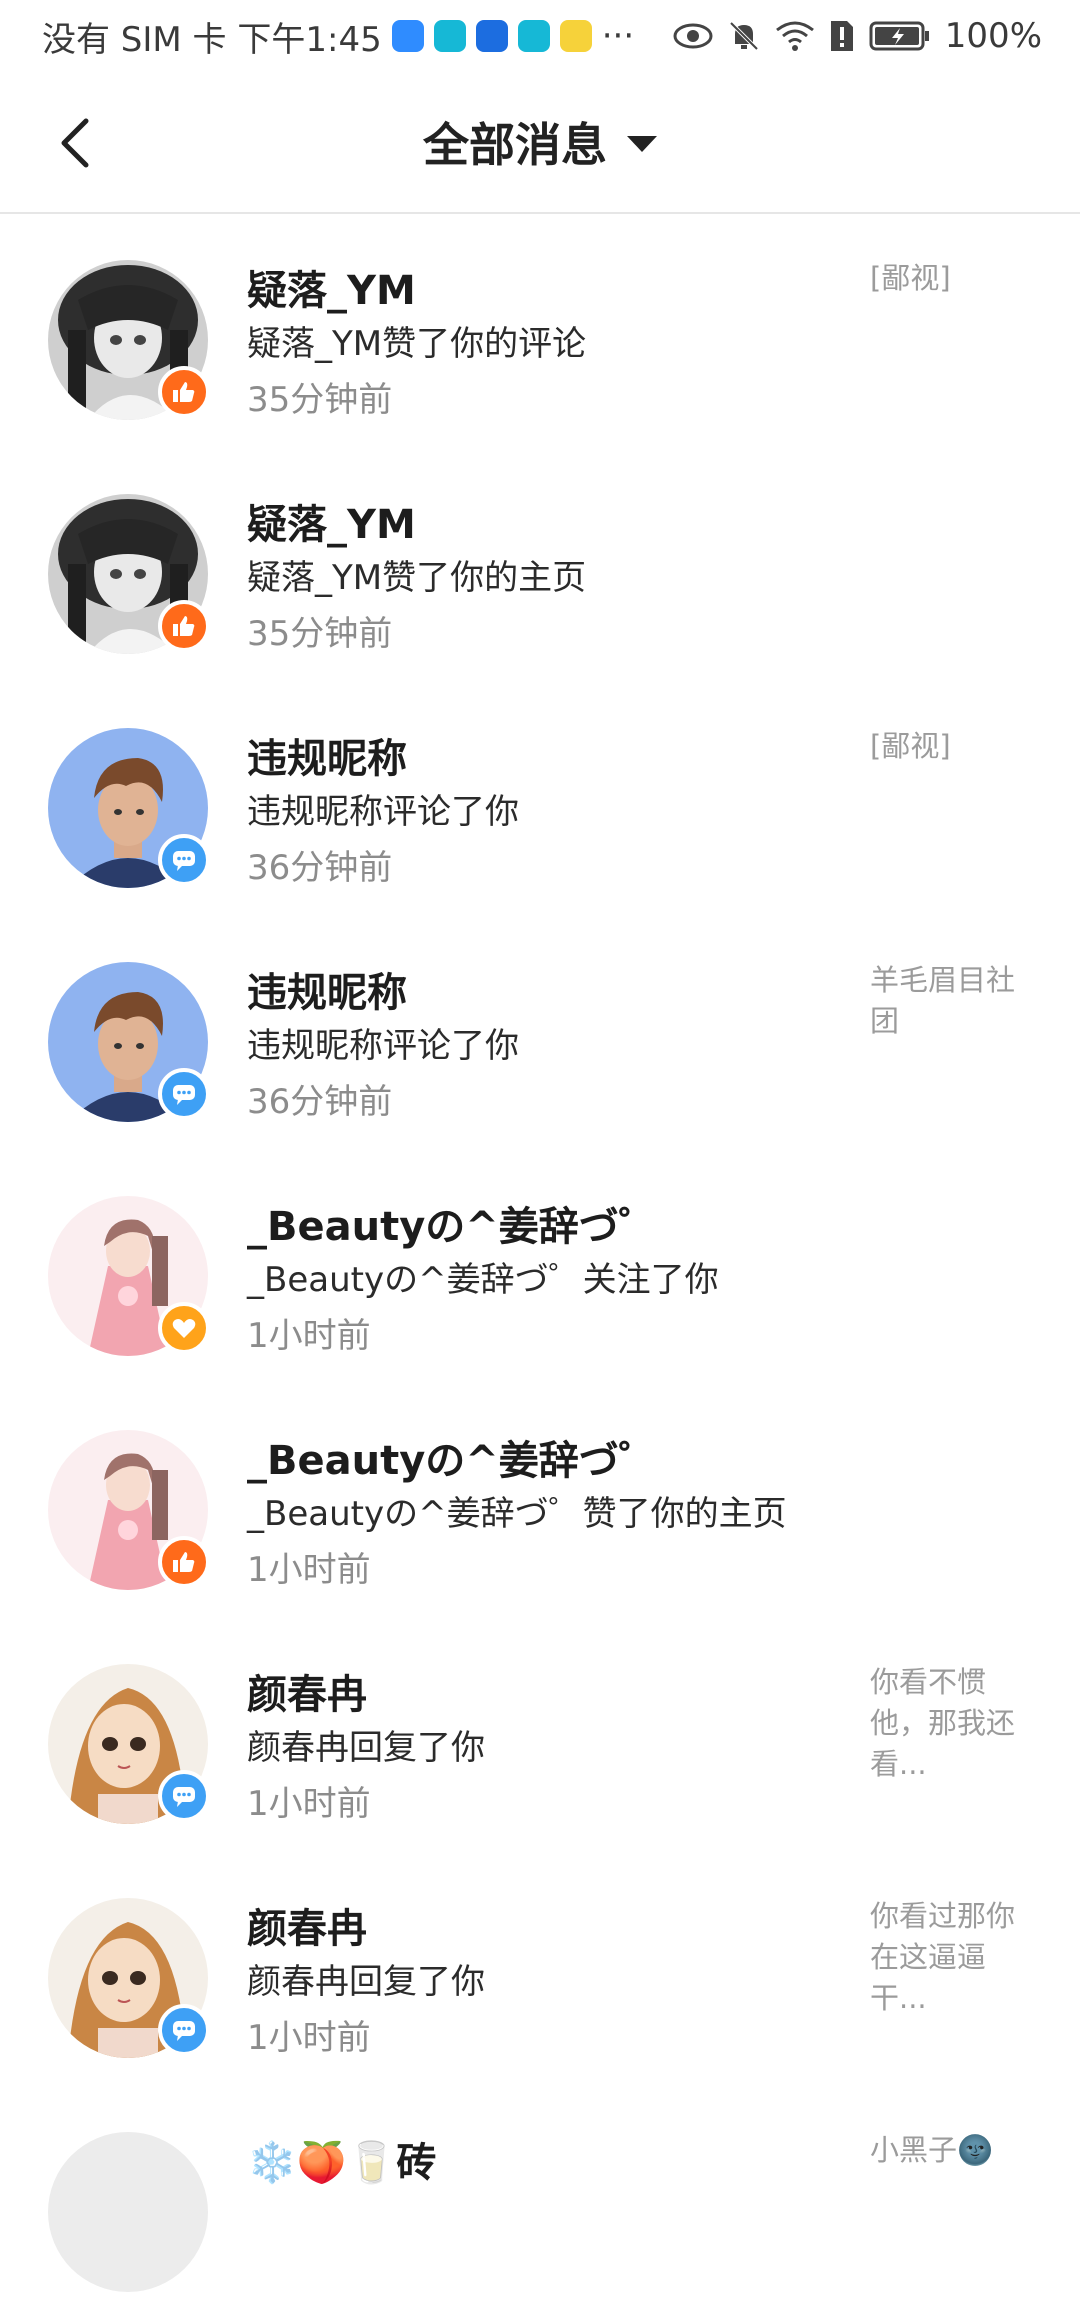  I want to click on status-bar: 没有 SIM 卡 下午1:45 ··· 100%, so click(540, 36).